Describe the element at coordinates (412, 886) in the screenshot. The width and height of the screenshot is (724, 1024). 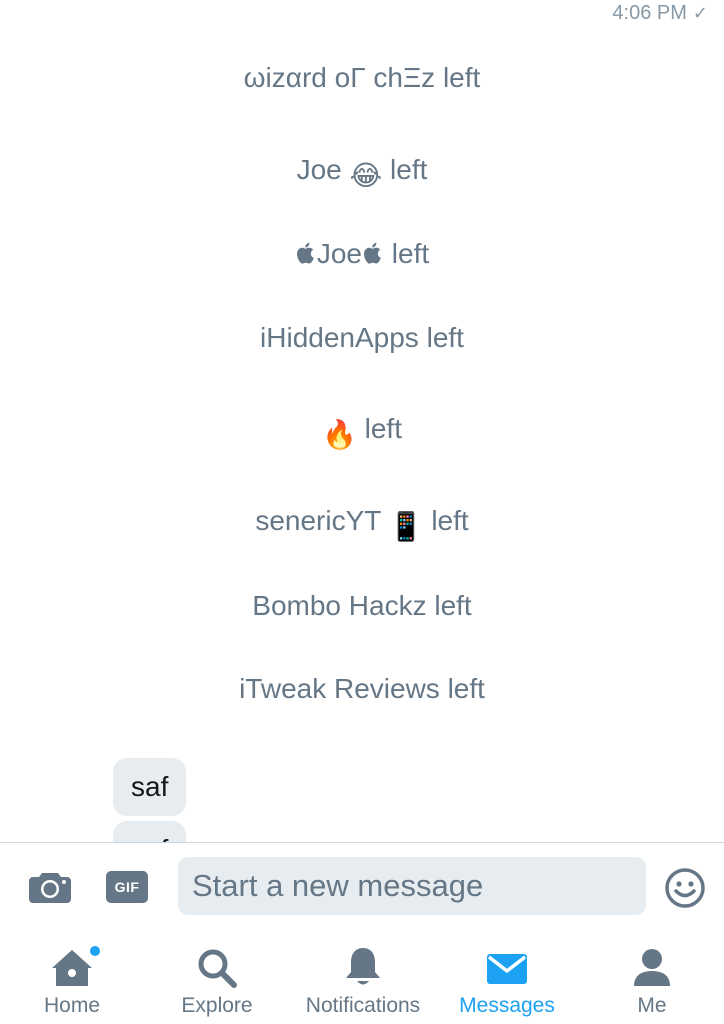
I see `message-input` at that location.